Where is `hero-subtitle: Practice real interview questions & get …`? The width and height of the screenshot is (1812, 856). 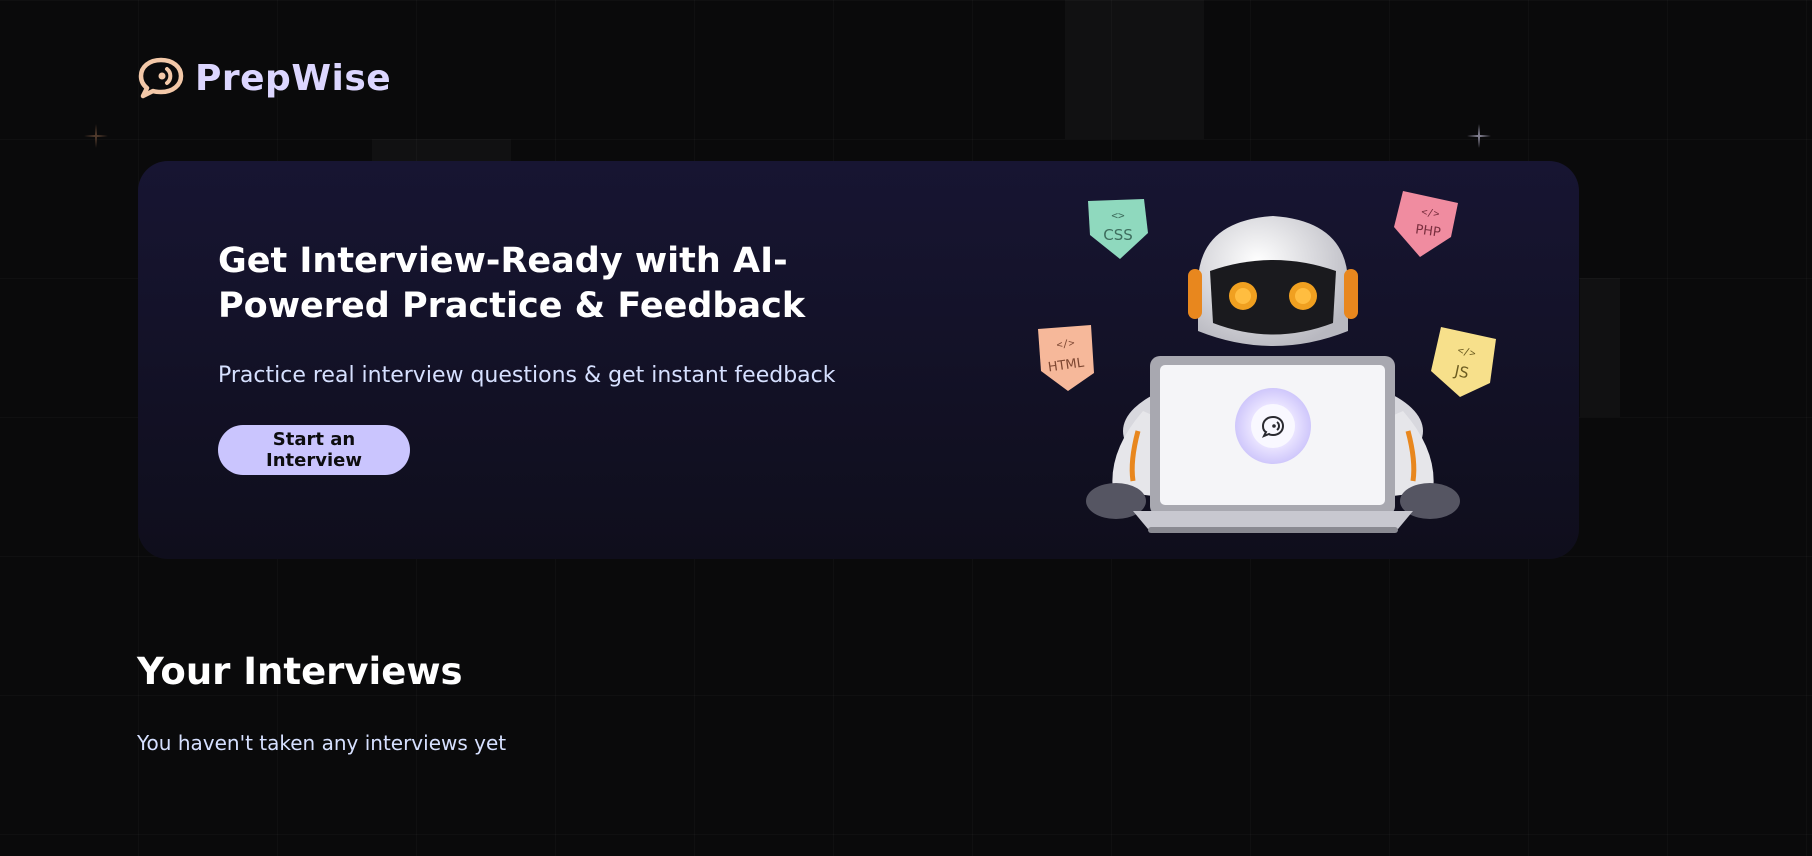 hero-subtitle: Practice real interview questions & get … is located at coordinates (527, 375).